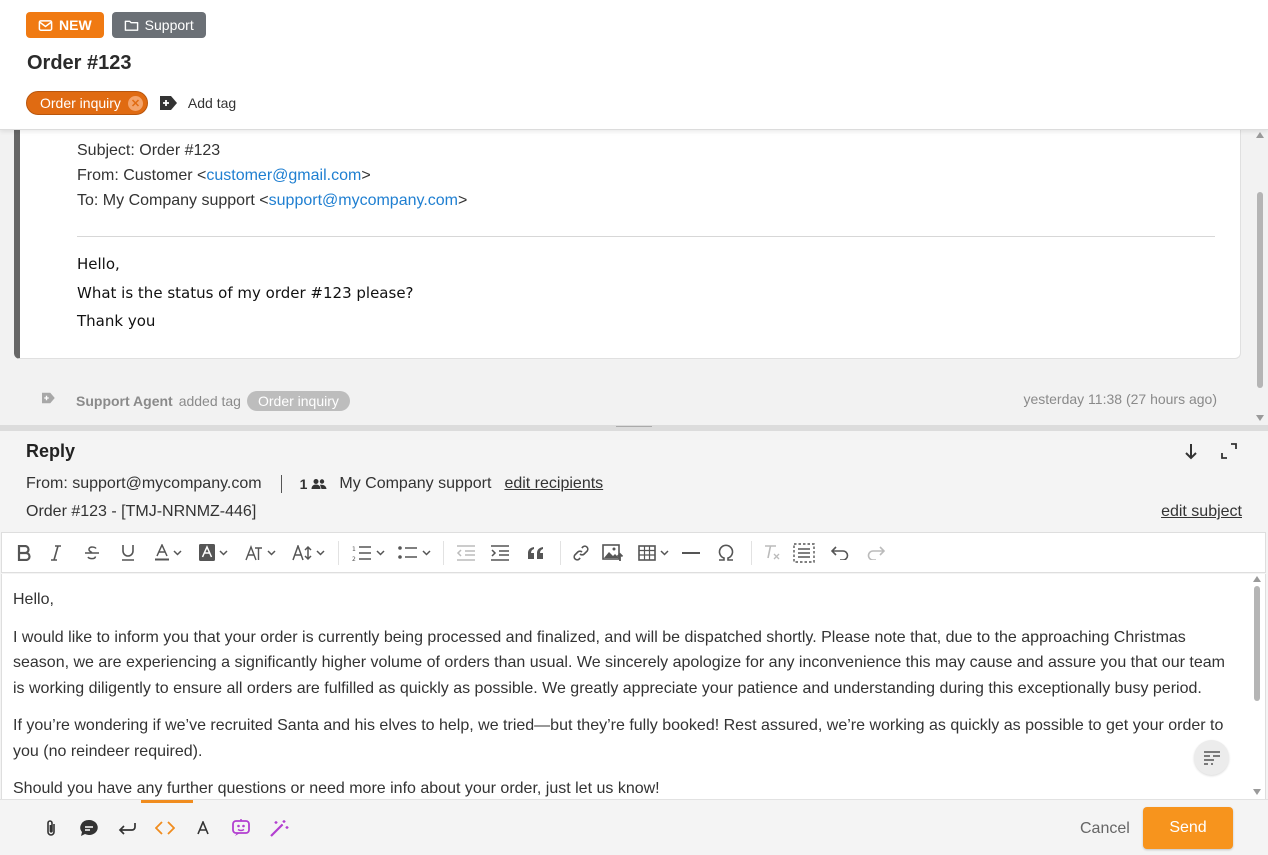  What do you see at coordinates (209, 401) in the screenshot?
I see `event-action: added tag` at bounding box center [209, 401].